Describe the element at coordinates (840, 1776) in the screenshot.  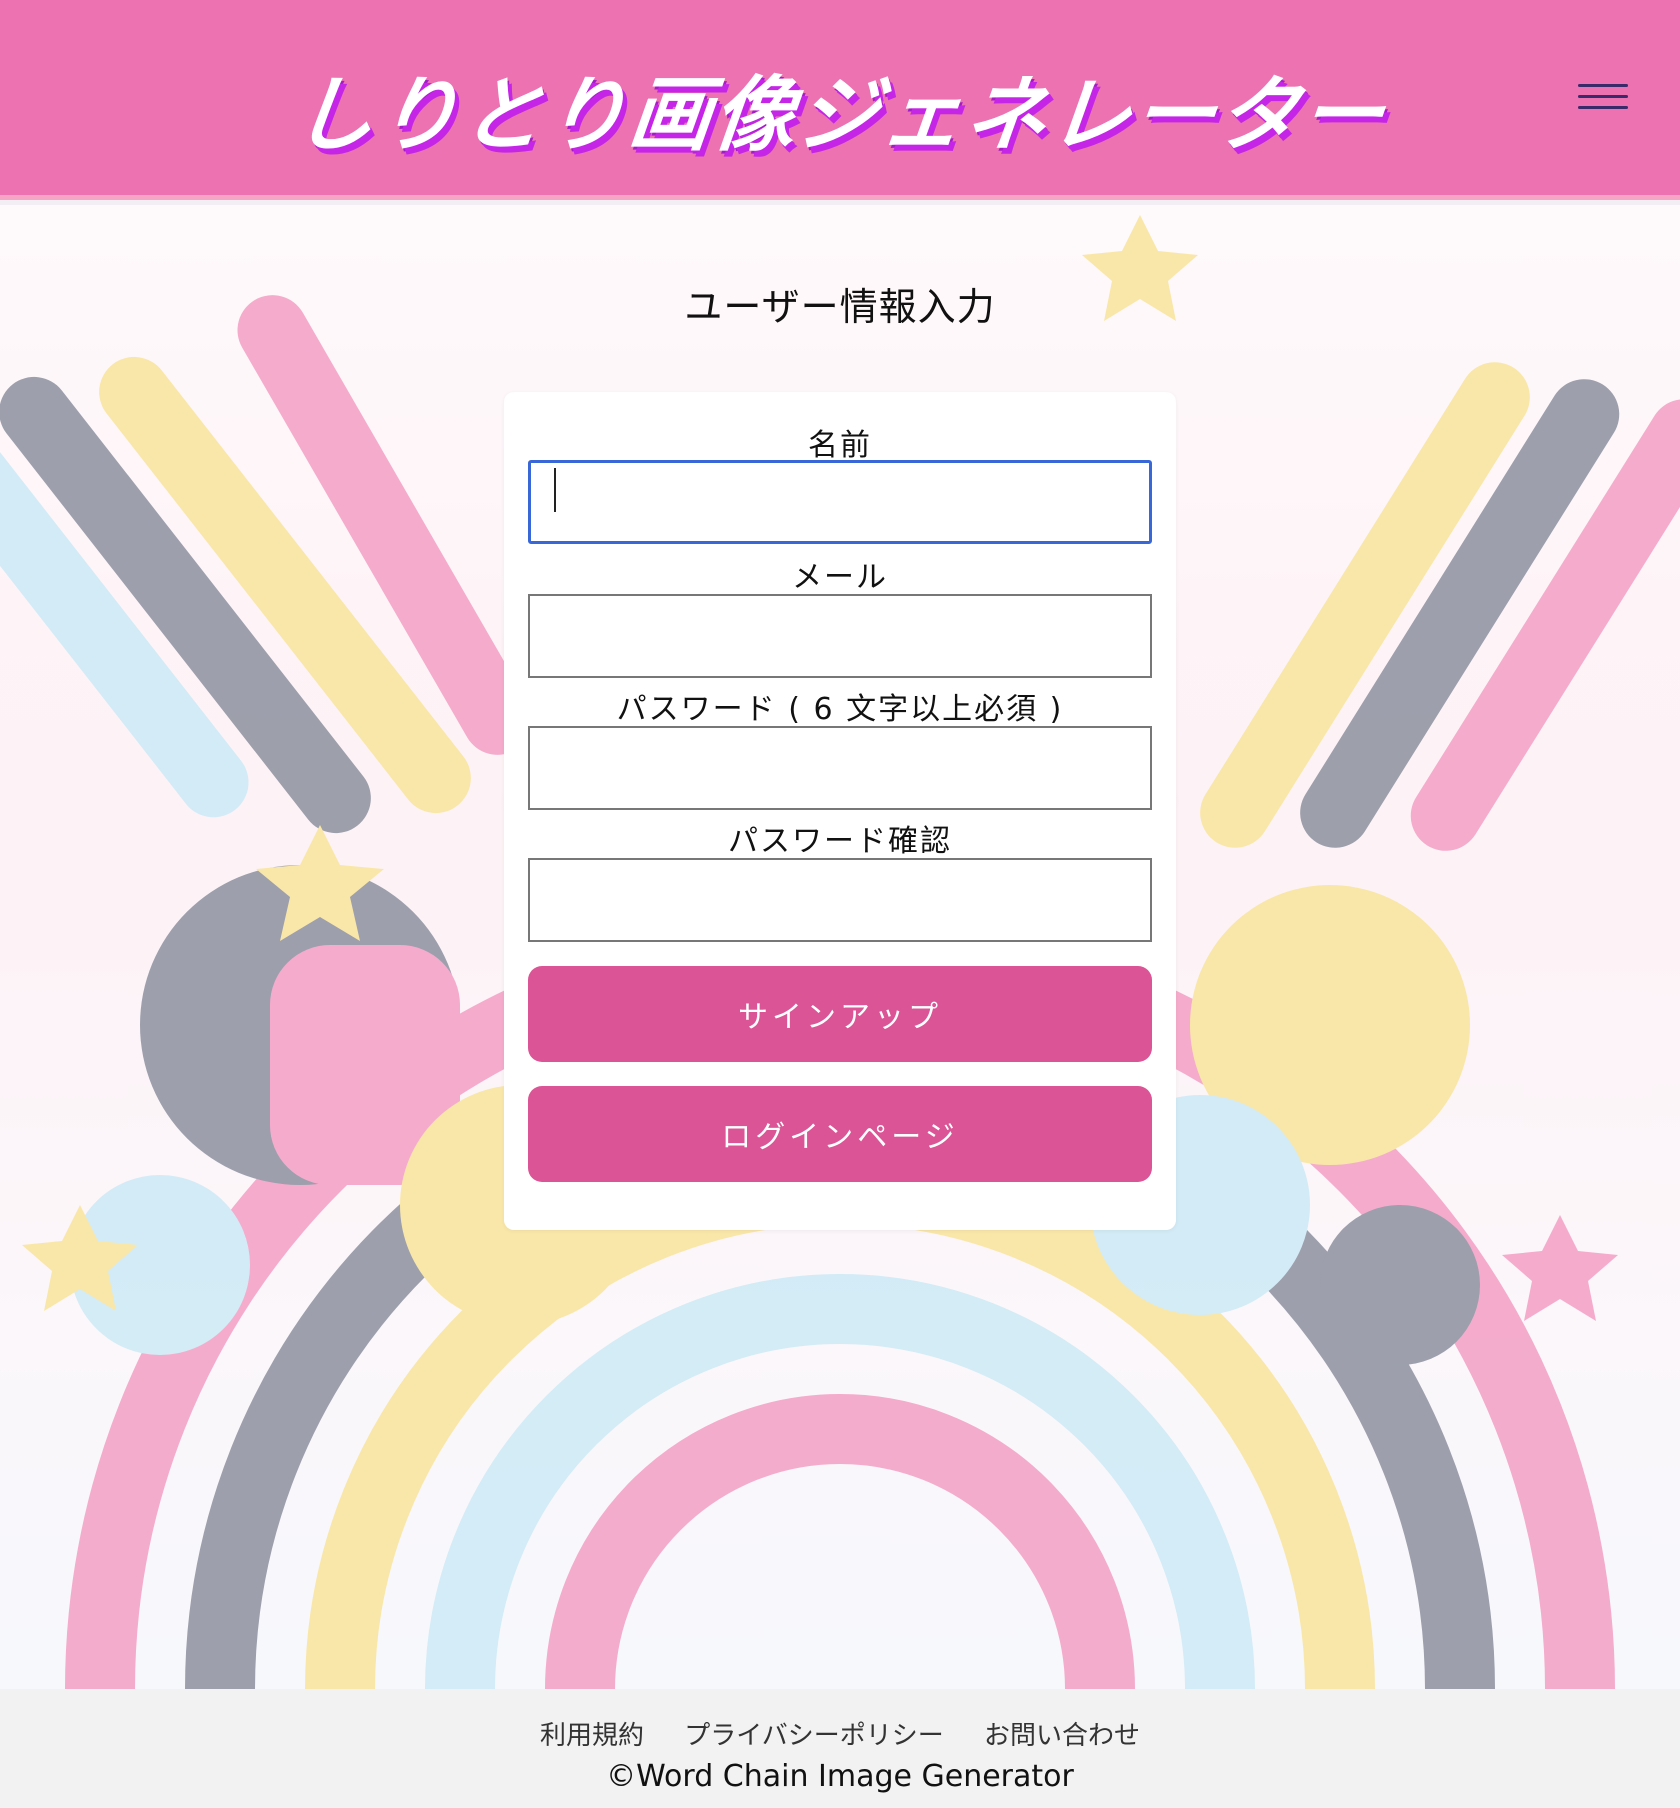
I see `copyright: ©Word Chain Image Generator` at that location.